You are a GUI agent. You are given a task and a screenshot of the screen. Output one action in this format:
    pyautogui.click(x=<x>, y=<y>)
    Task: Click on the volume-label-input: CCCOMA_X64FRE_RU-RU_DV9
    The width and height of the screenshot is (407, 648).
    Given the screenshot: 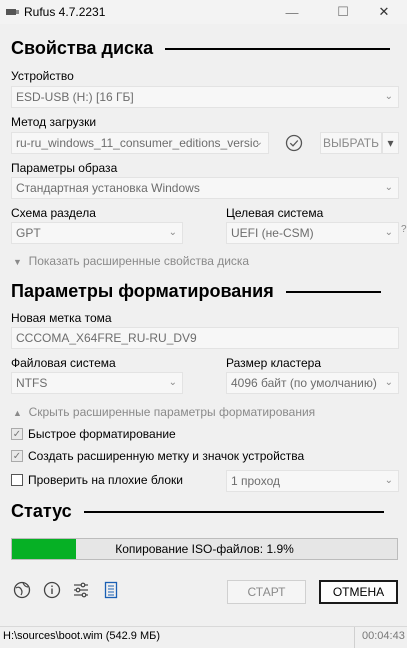 What is the action you would take?
    pyautogui.click(x=205, y=338)
    